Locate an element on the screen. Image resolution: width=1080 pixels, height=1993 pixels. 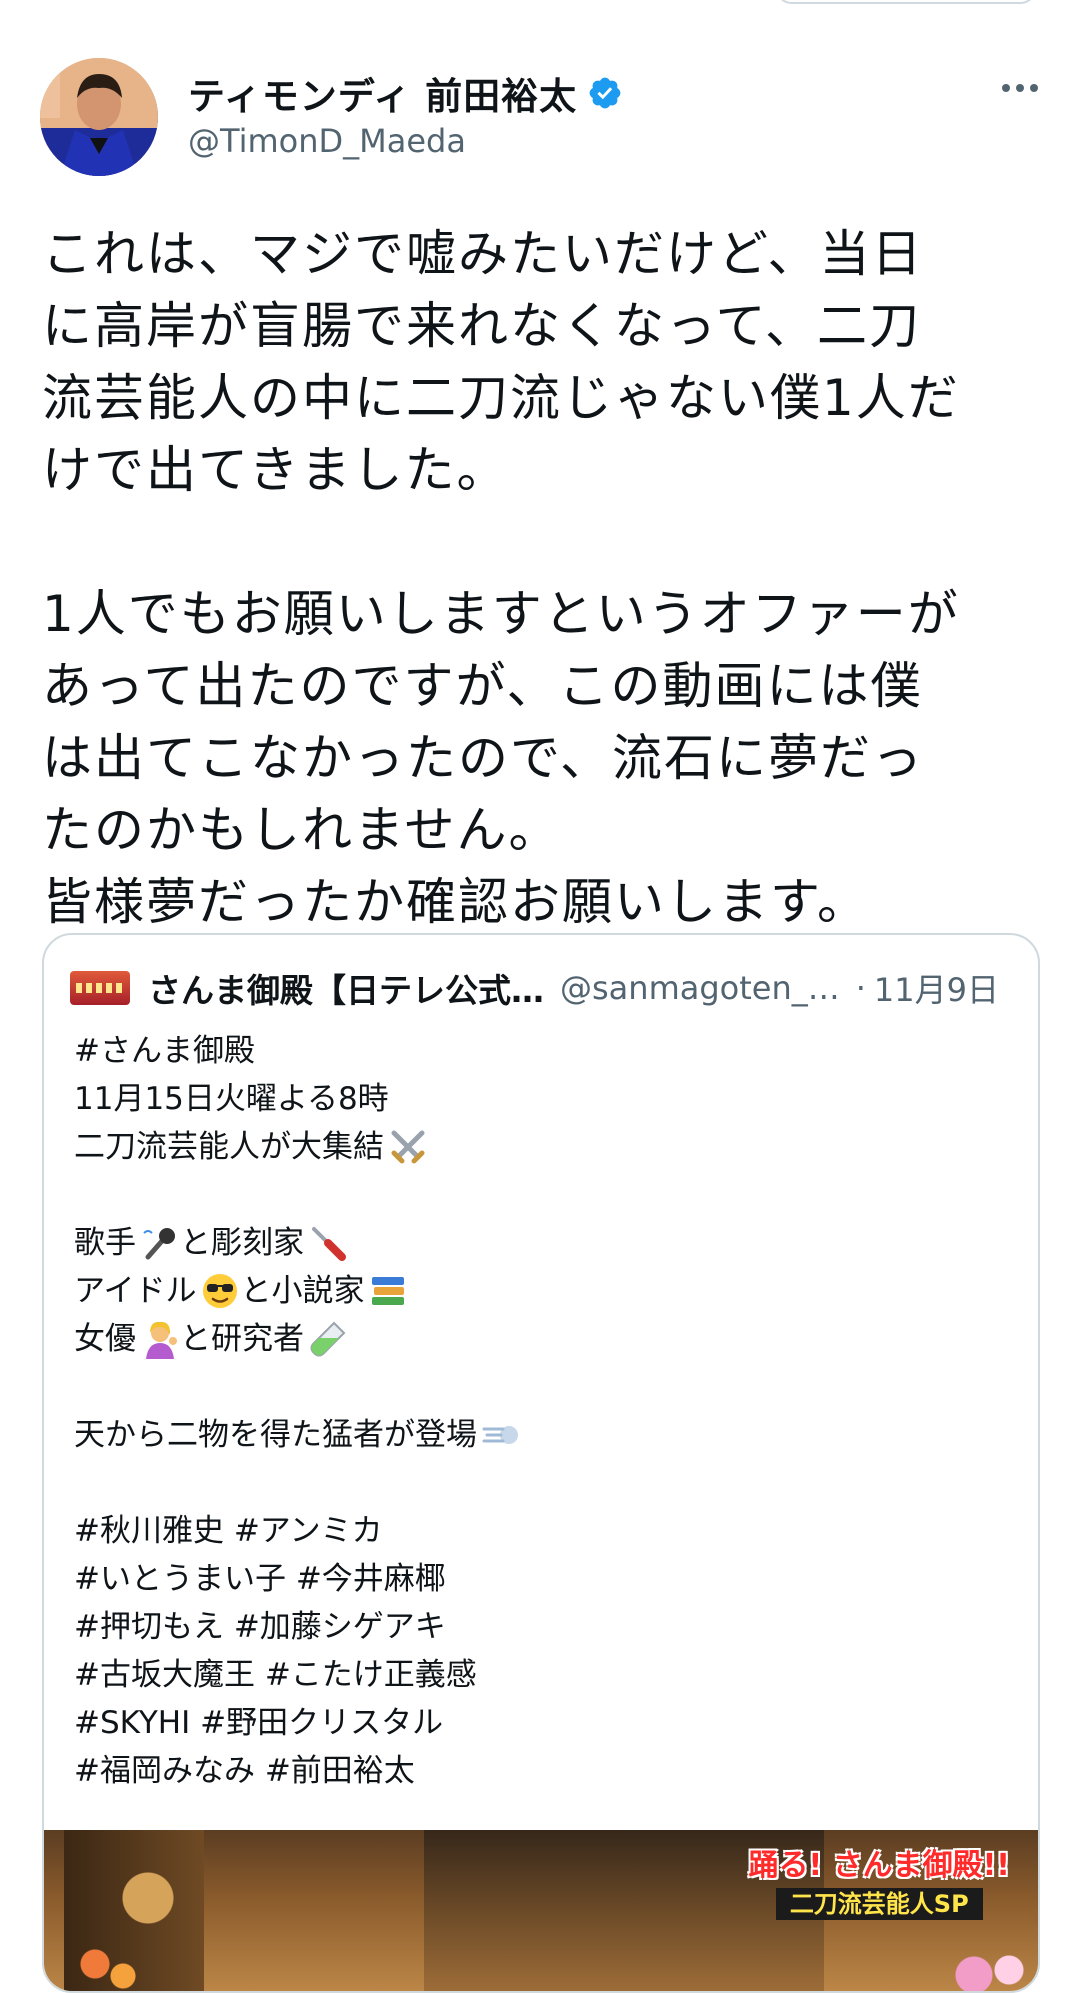
sunglasses-face-icon is located at coordinates (220, 1291).